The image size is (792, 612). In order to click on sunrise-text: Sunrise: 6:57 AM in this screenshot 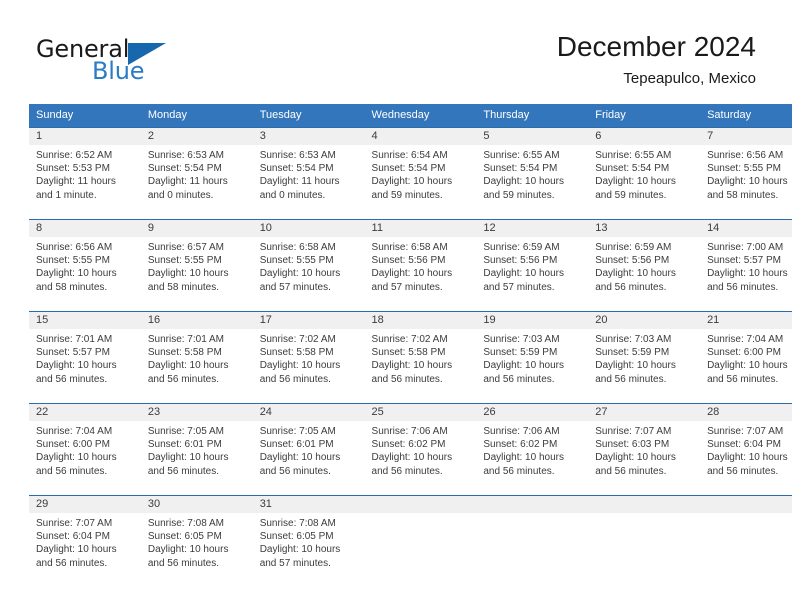, I will do `click(185, 247)`.